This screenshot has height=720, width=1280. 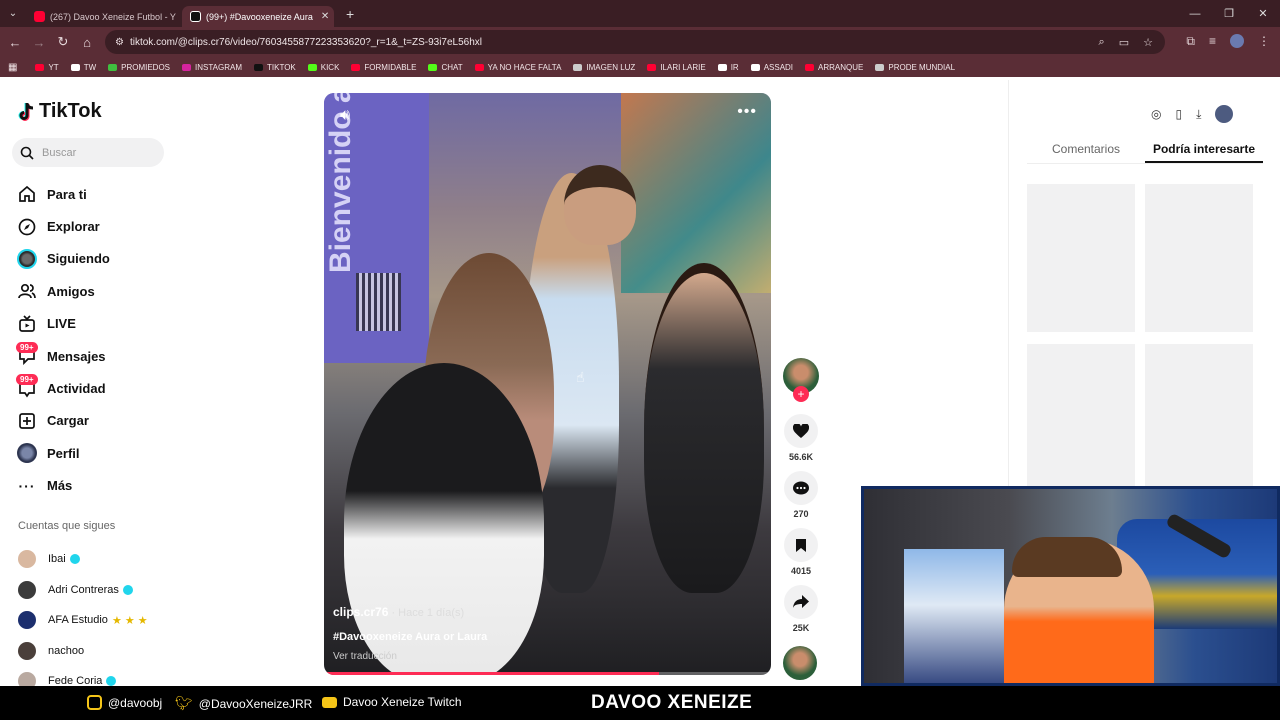 I want to click on browser-tab-youtube: (267) Davoo Xeneize Futbol - Y ✕, so click(x=102, y=16).